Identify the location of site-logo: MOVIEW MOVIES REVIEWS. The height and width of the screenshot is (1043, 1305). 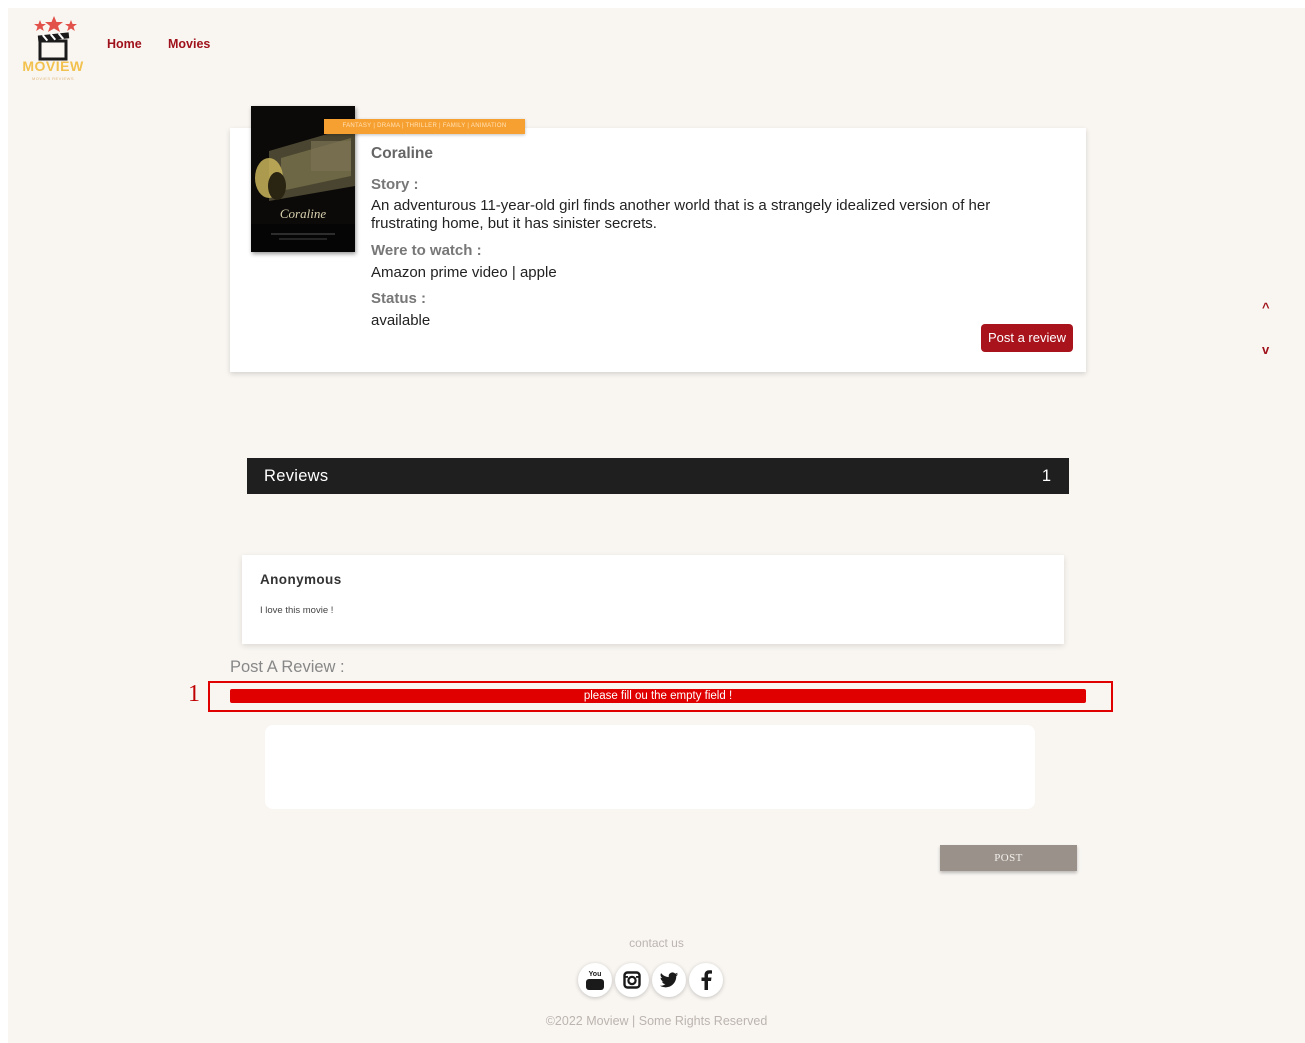
(53, 49).